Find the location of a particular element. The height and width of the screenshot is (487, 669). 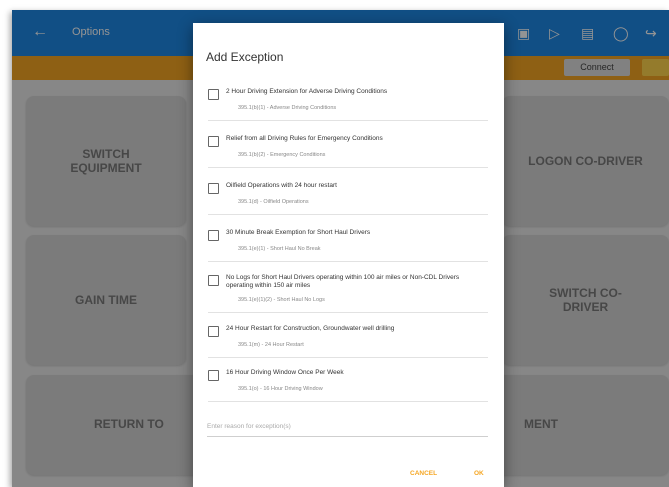

exception-subtitle: 395.1(o) - 16 Hour Driving Window is located at coordinates (280, 389).